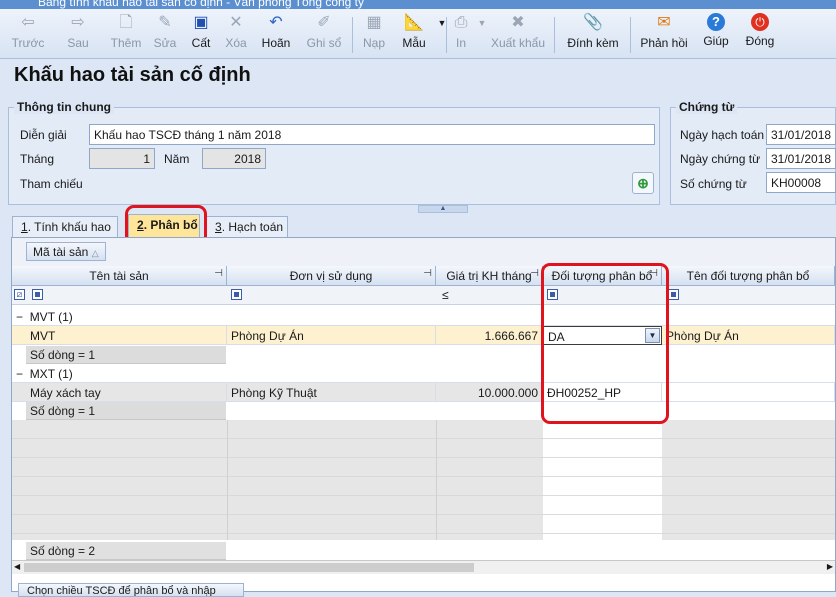 The height and width of the screenshot is (597, 836). I want to click on post-date-label: Ngày hạch toán, so click(722, 135).